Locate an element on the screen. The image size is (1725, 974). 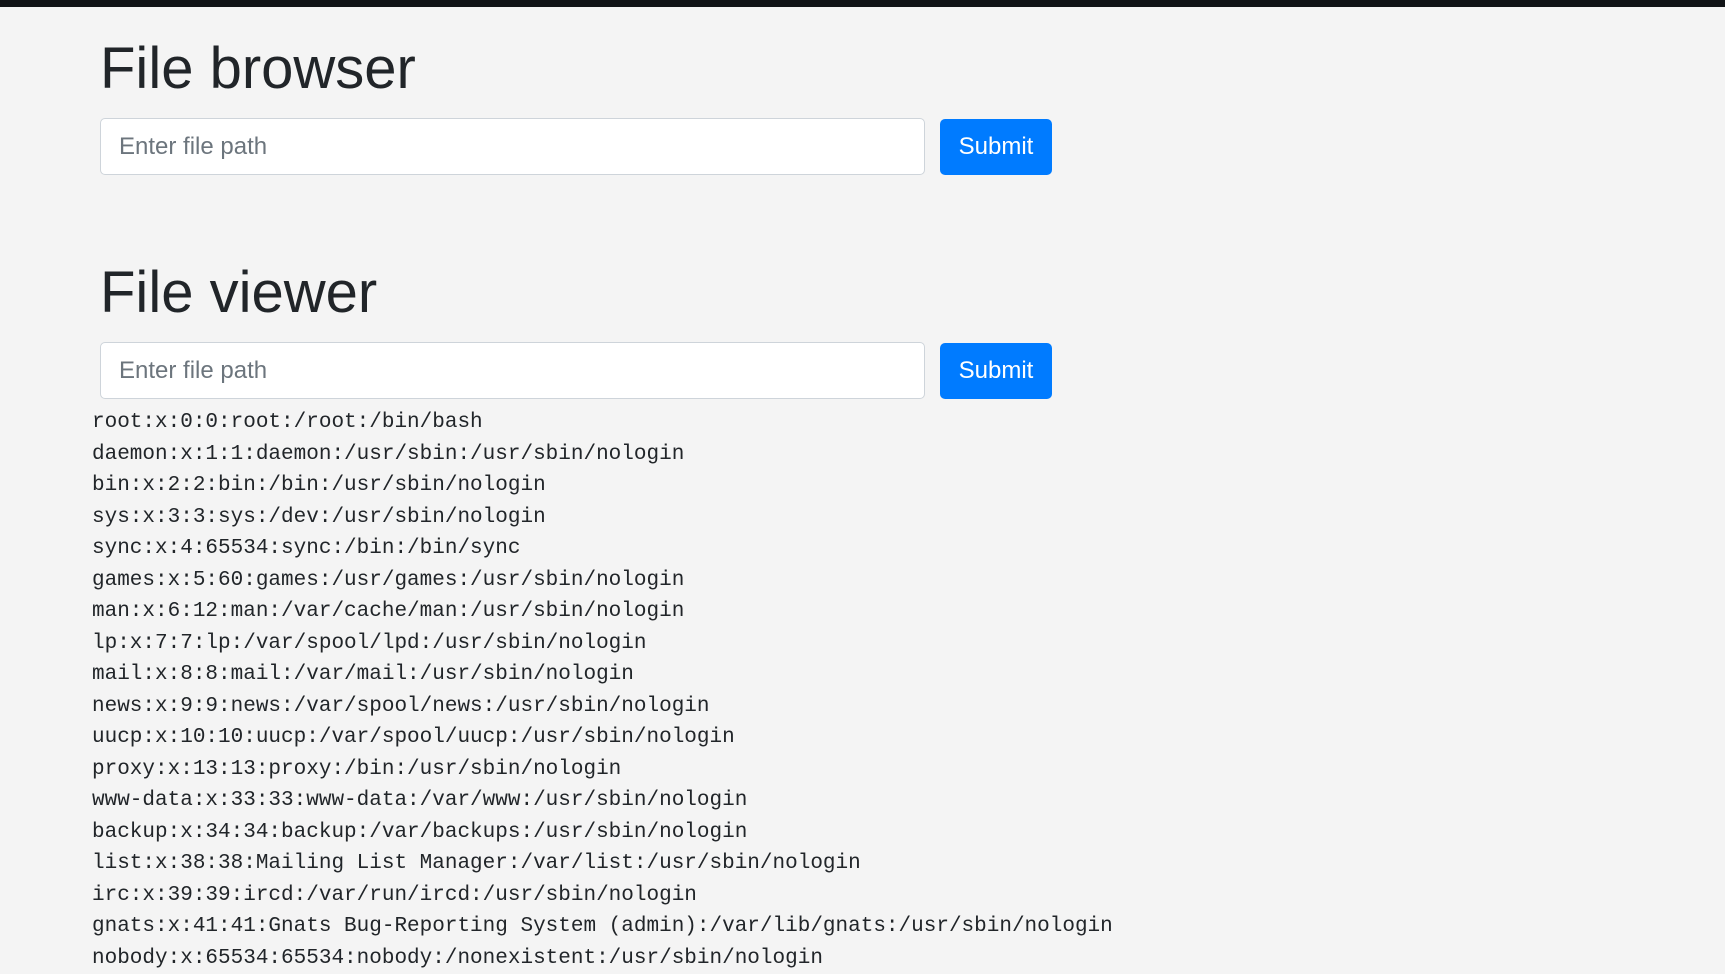
top-bar is located at coordinates (862, 3).